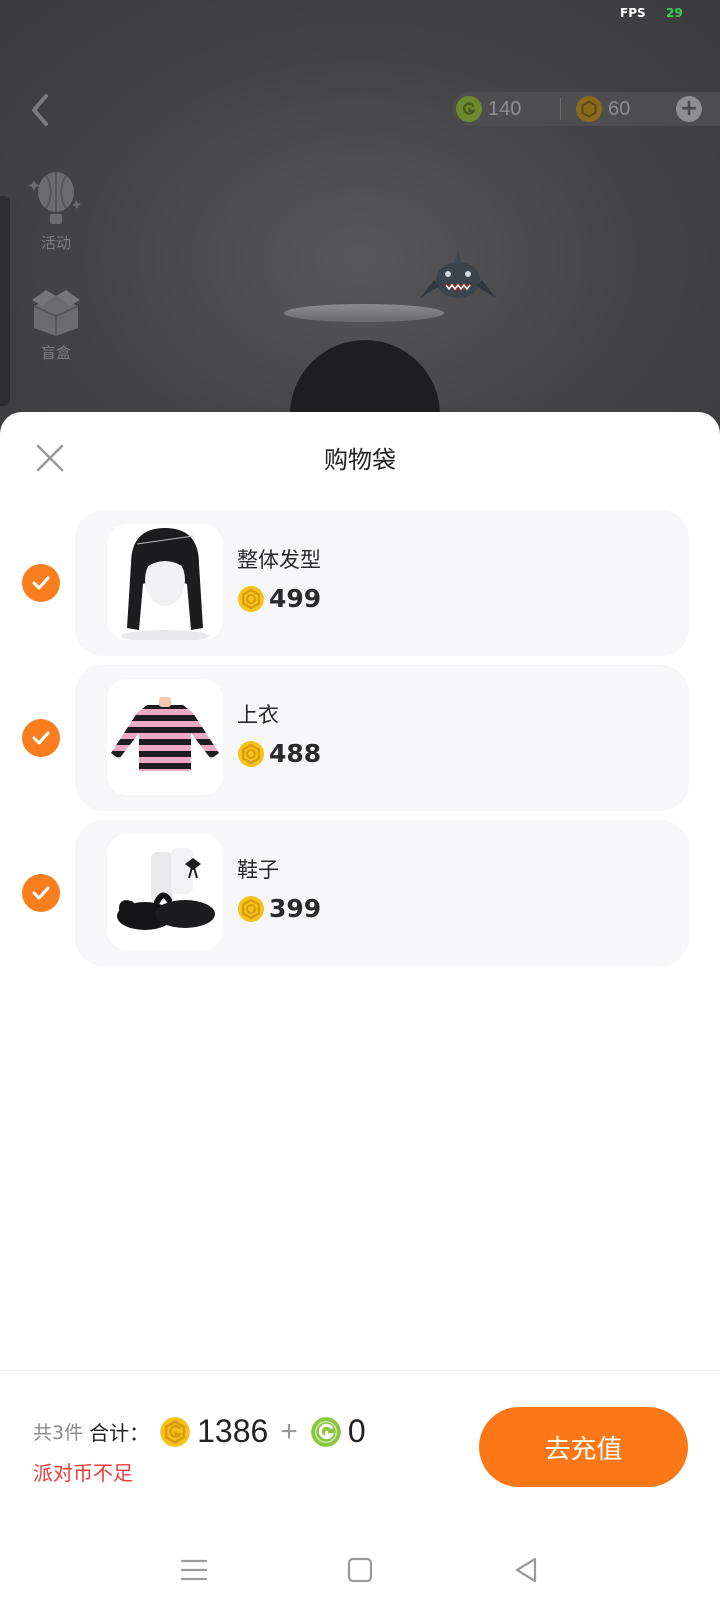 The height and width of the screenshot is (1612, 720). Describe the element at coordinates (5, 301) in the screenshot. I see `side-drawer-handle` at that location.